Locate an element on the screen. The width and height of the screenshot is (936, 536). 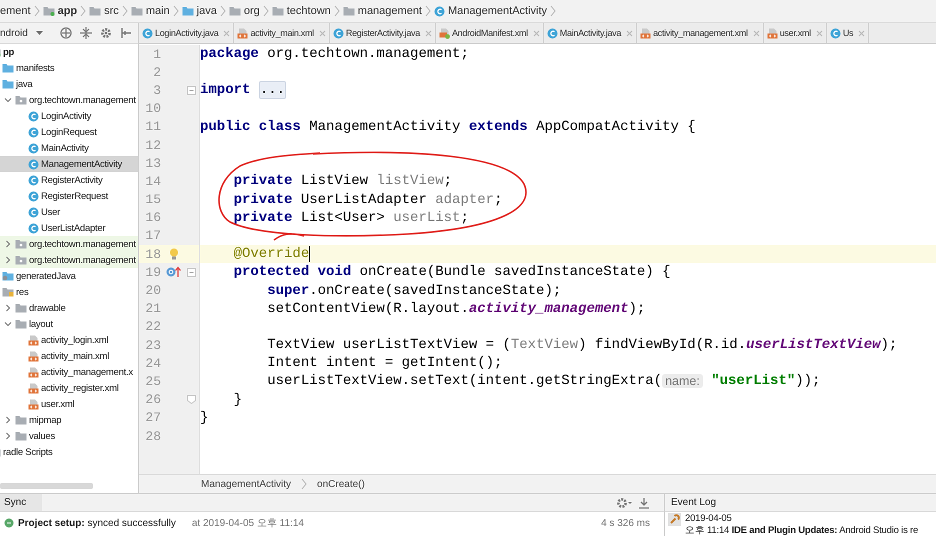
breadcrumb-item: app is located at coordinates (60, 11).